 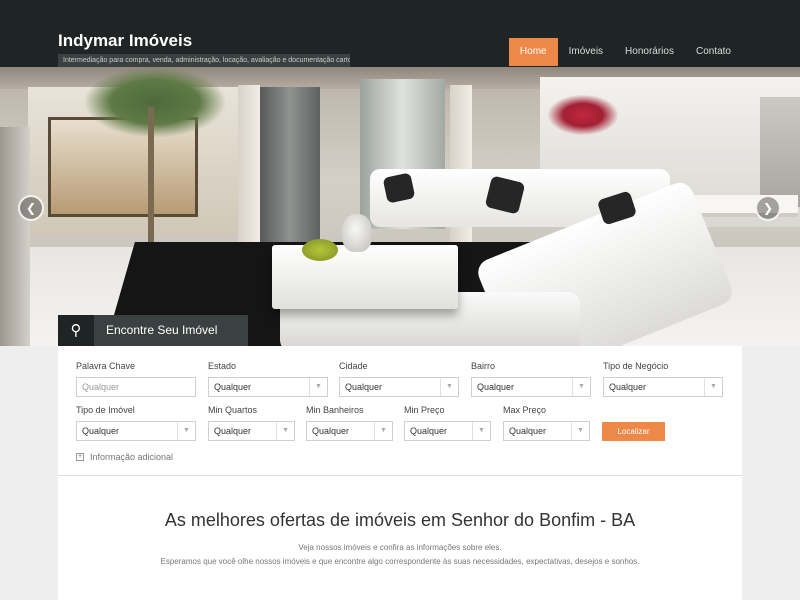 I want to click on cidade-select: Qualquer ▼, so click(x=399, y=387).